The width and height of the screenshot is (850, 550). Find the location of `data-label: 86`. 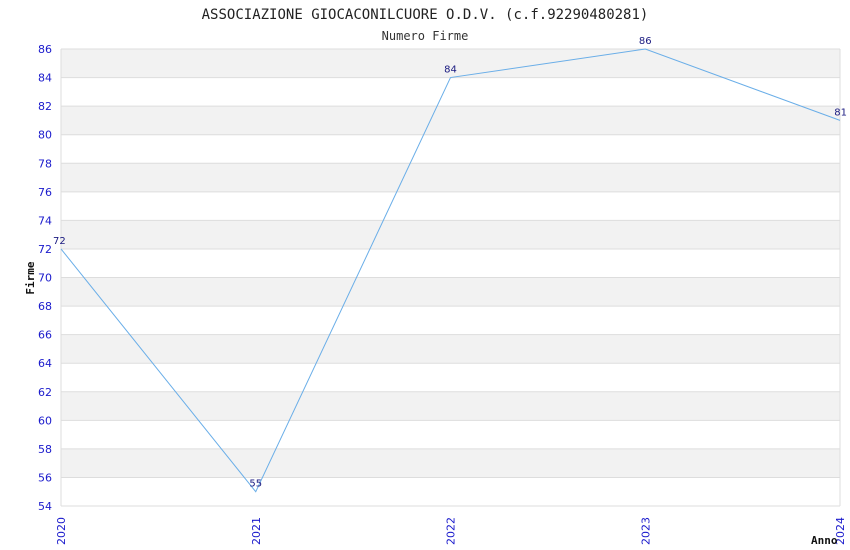

data-label: 86 is located at coordinates (645, 41).